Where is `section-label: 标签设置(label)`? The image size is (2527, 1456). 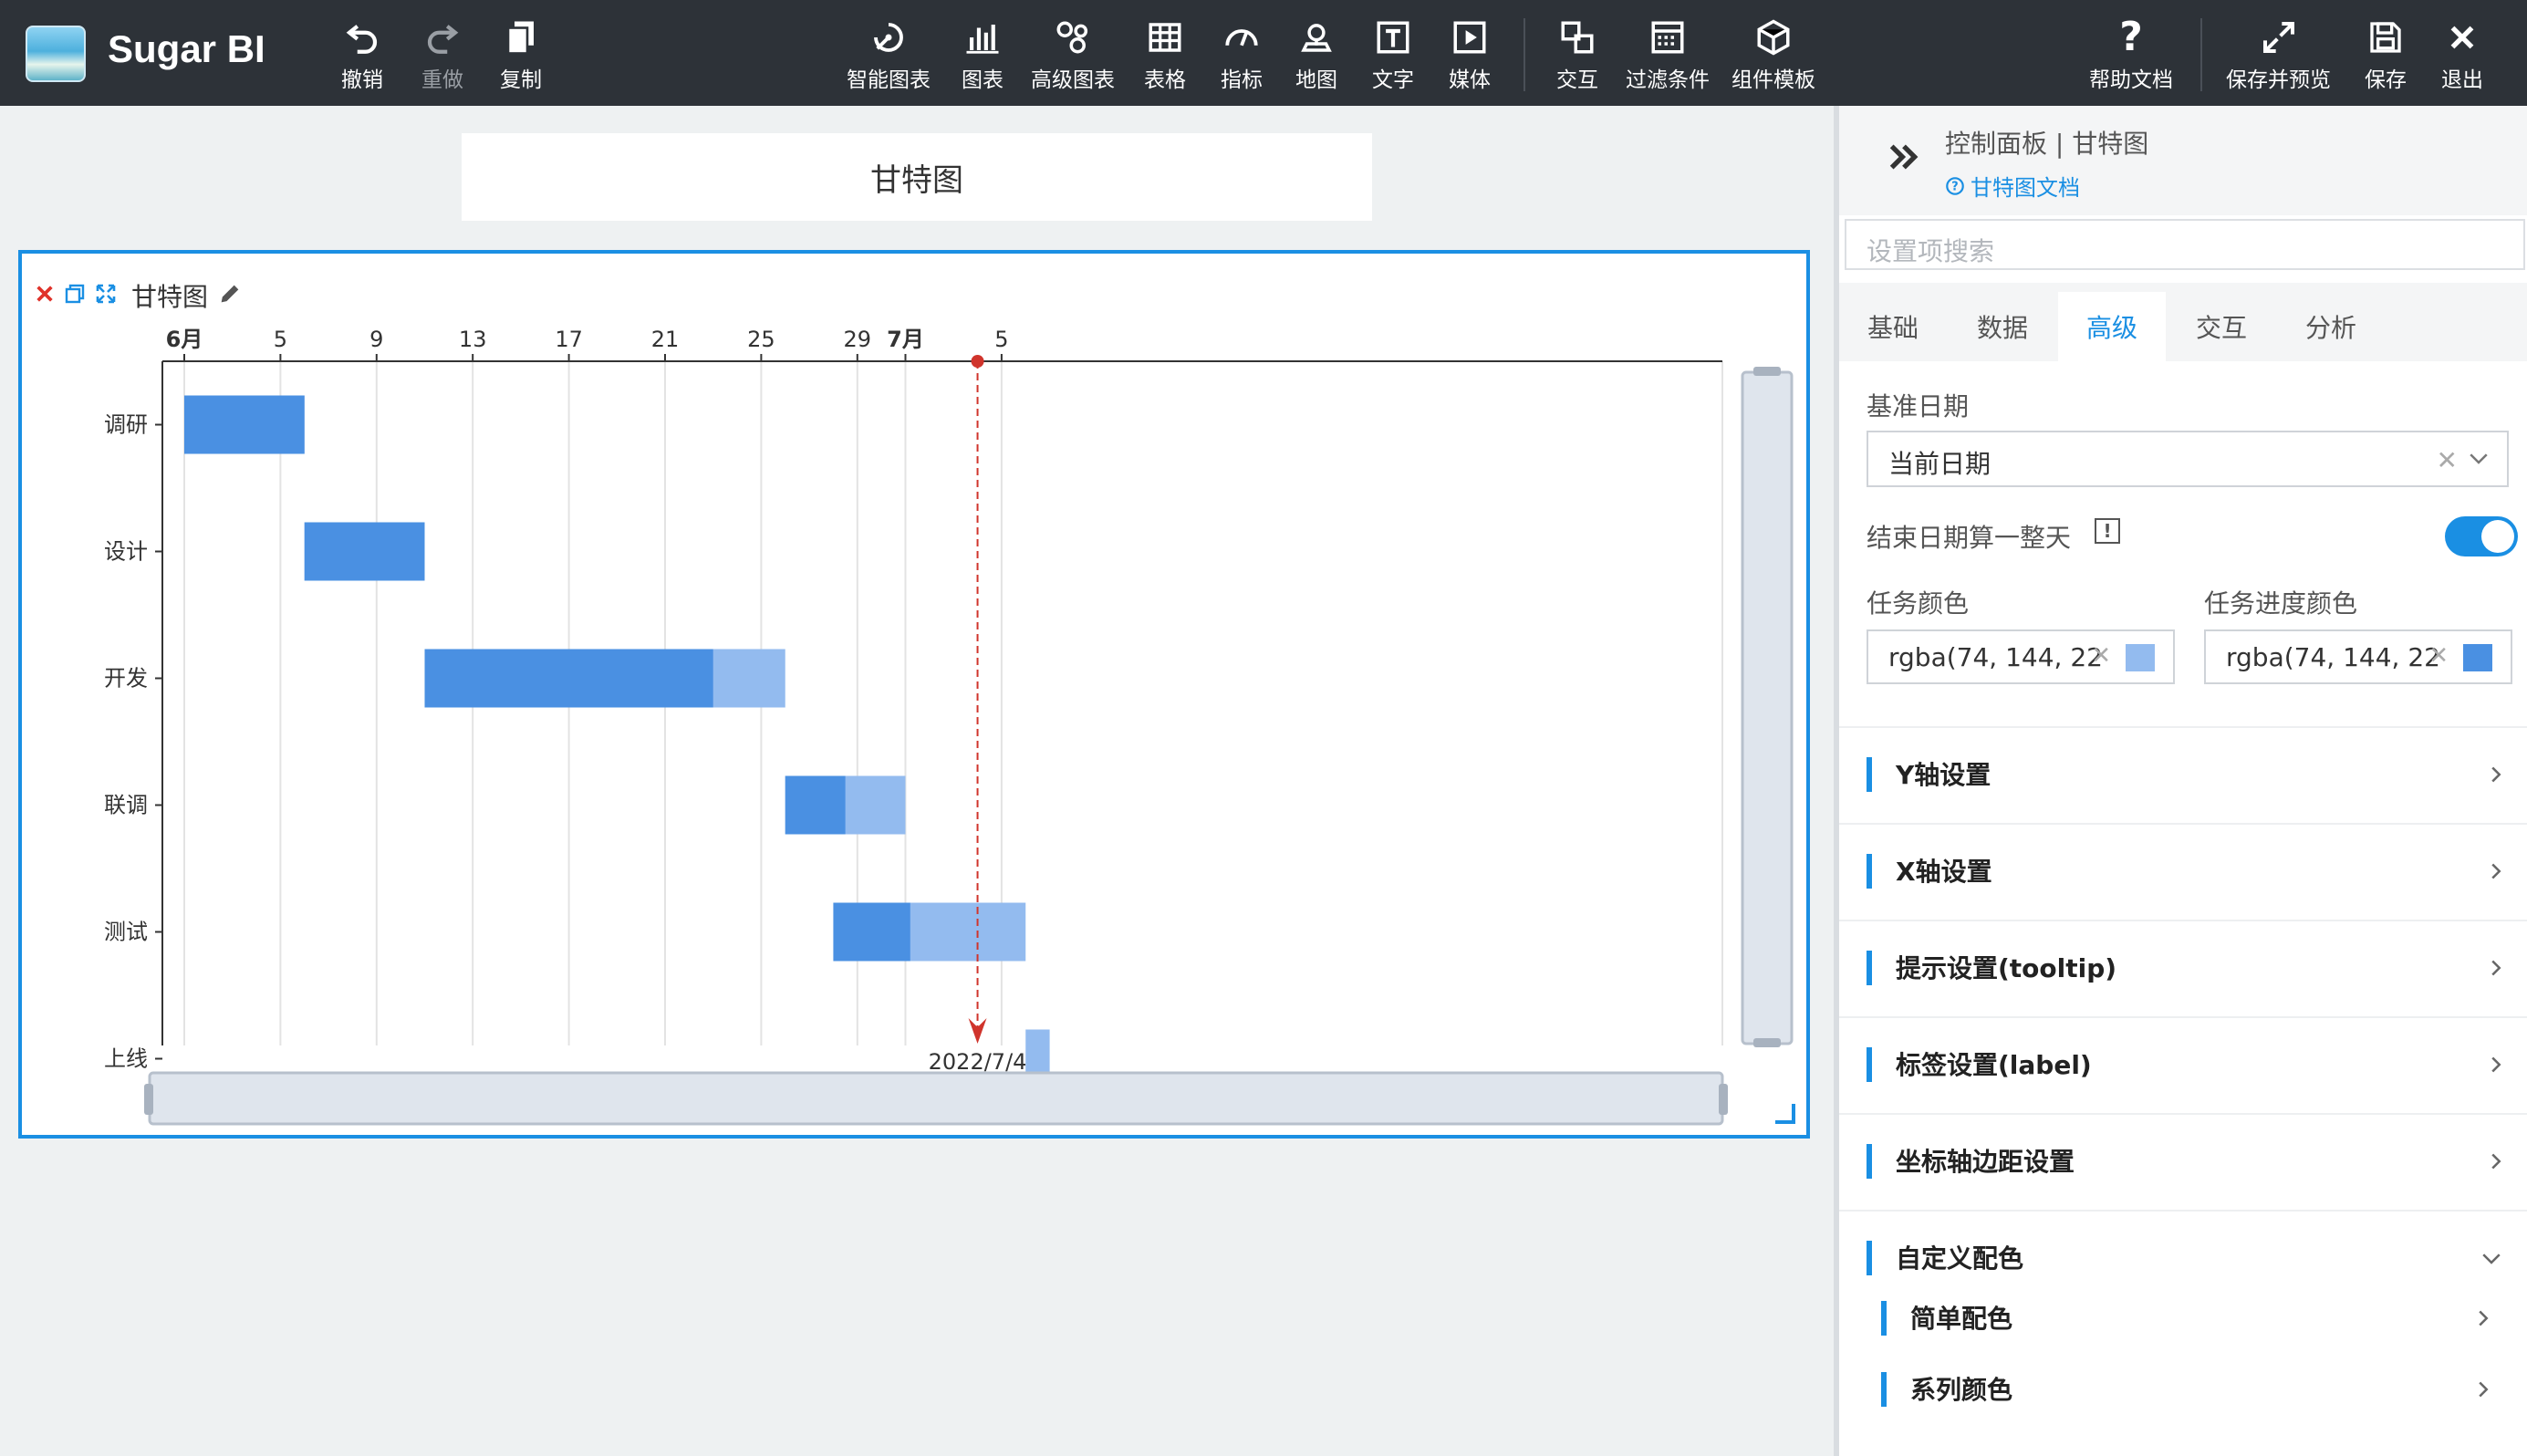
section-label: 标签设置(label) is located at coordinates (2183, 1063).